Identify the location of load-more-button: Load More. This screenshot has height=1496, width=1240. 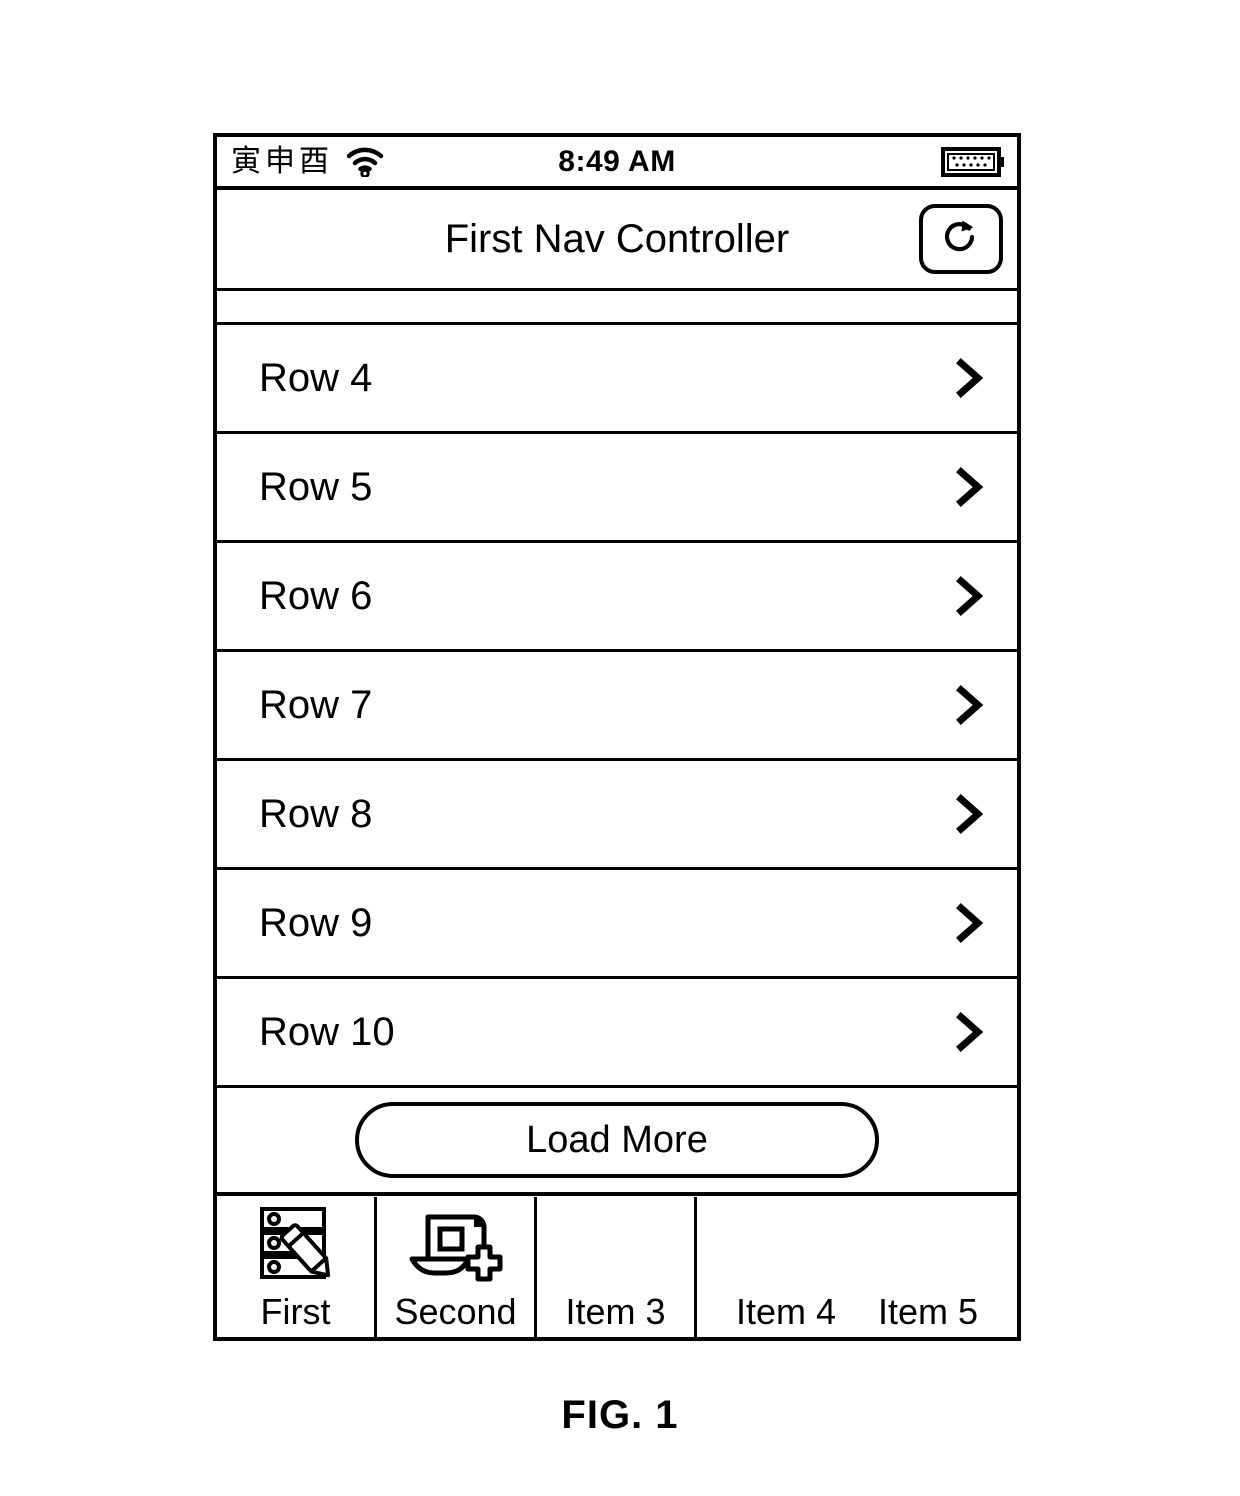
(617, 1140).